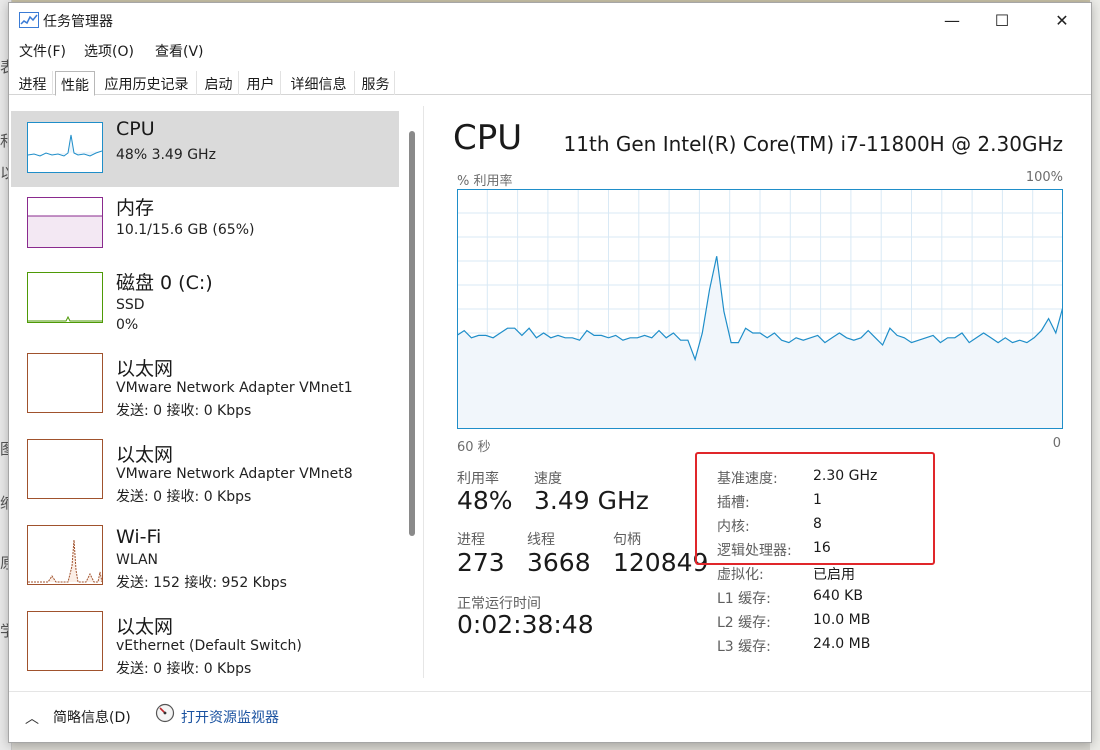 The height and width of the screenshot is (750, 1100). Describe the element at coordinates (471, 540) in the screenshot. I see `processes-label: 进程` at that location.